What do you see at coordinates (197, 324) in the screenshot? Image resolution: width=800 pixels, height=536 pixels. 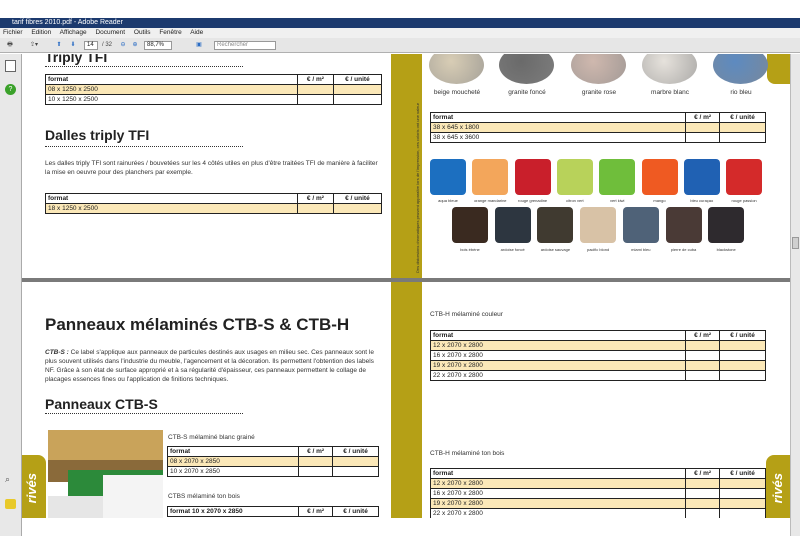 I see `heading-panneaux-melamines: Panneaux mélaminés CTB-S & CTB-H` at bounding box center [197, 324].